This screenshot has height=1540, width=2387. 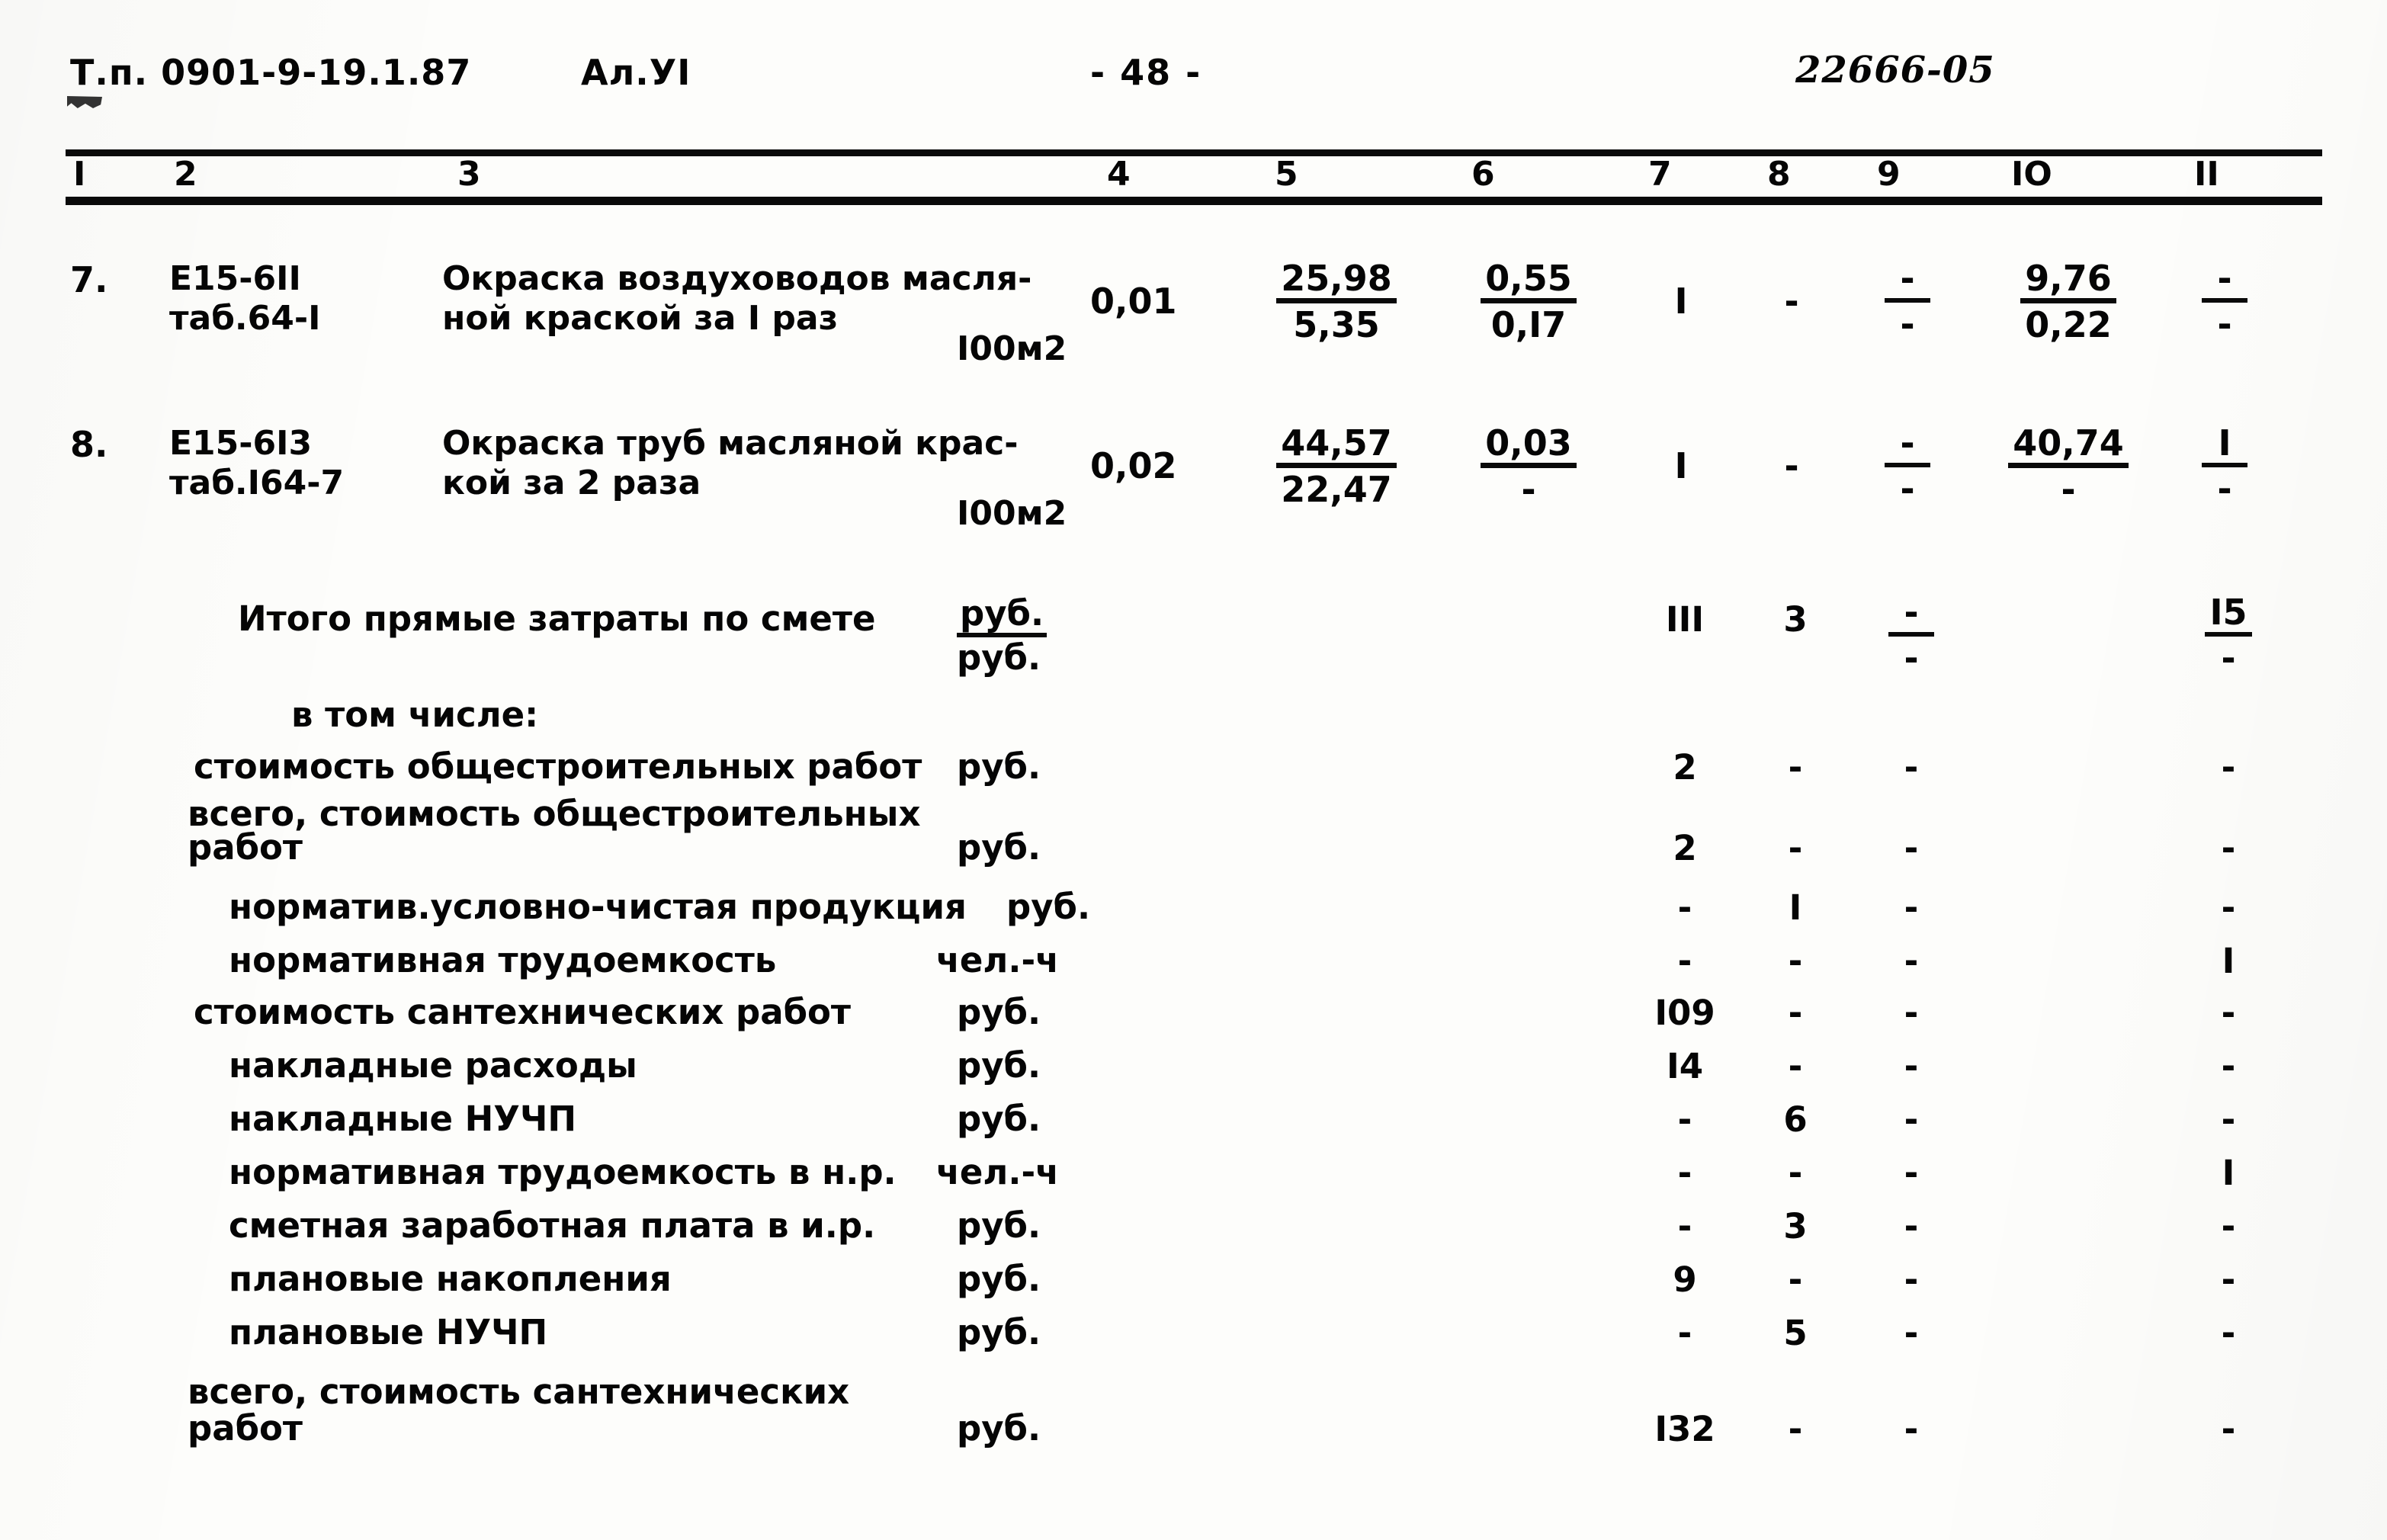 What do you see at coordinates (1146, 73) in the screenshot?
I see `page-number: - 48 -` at bounding box center [1146, 73].